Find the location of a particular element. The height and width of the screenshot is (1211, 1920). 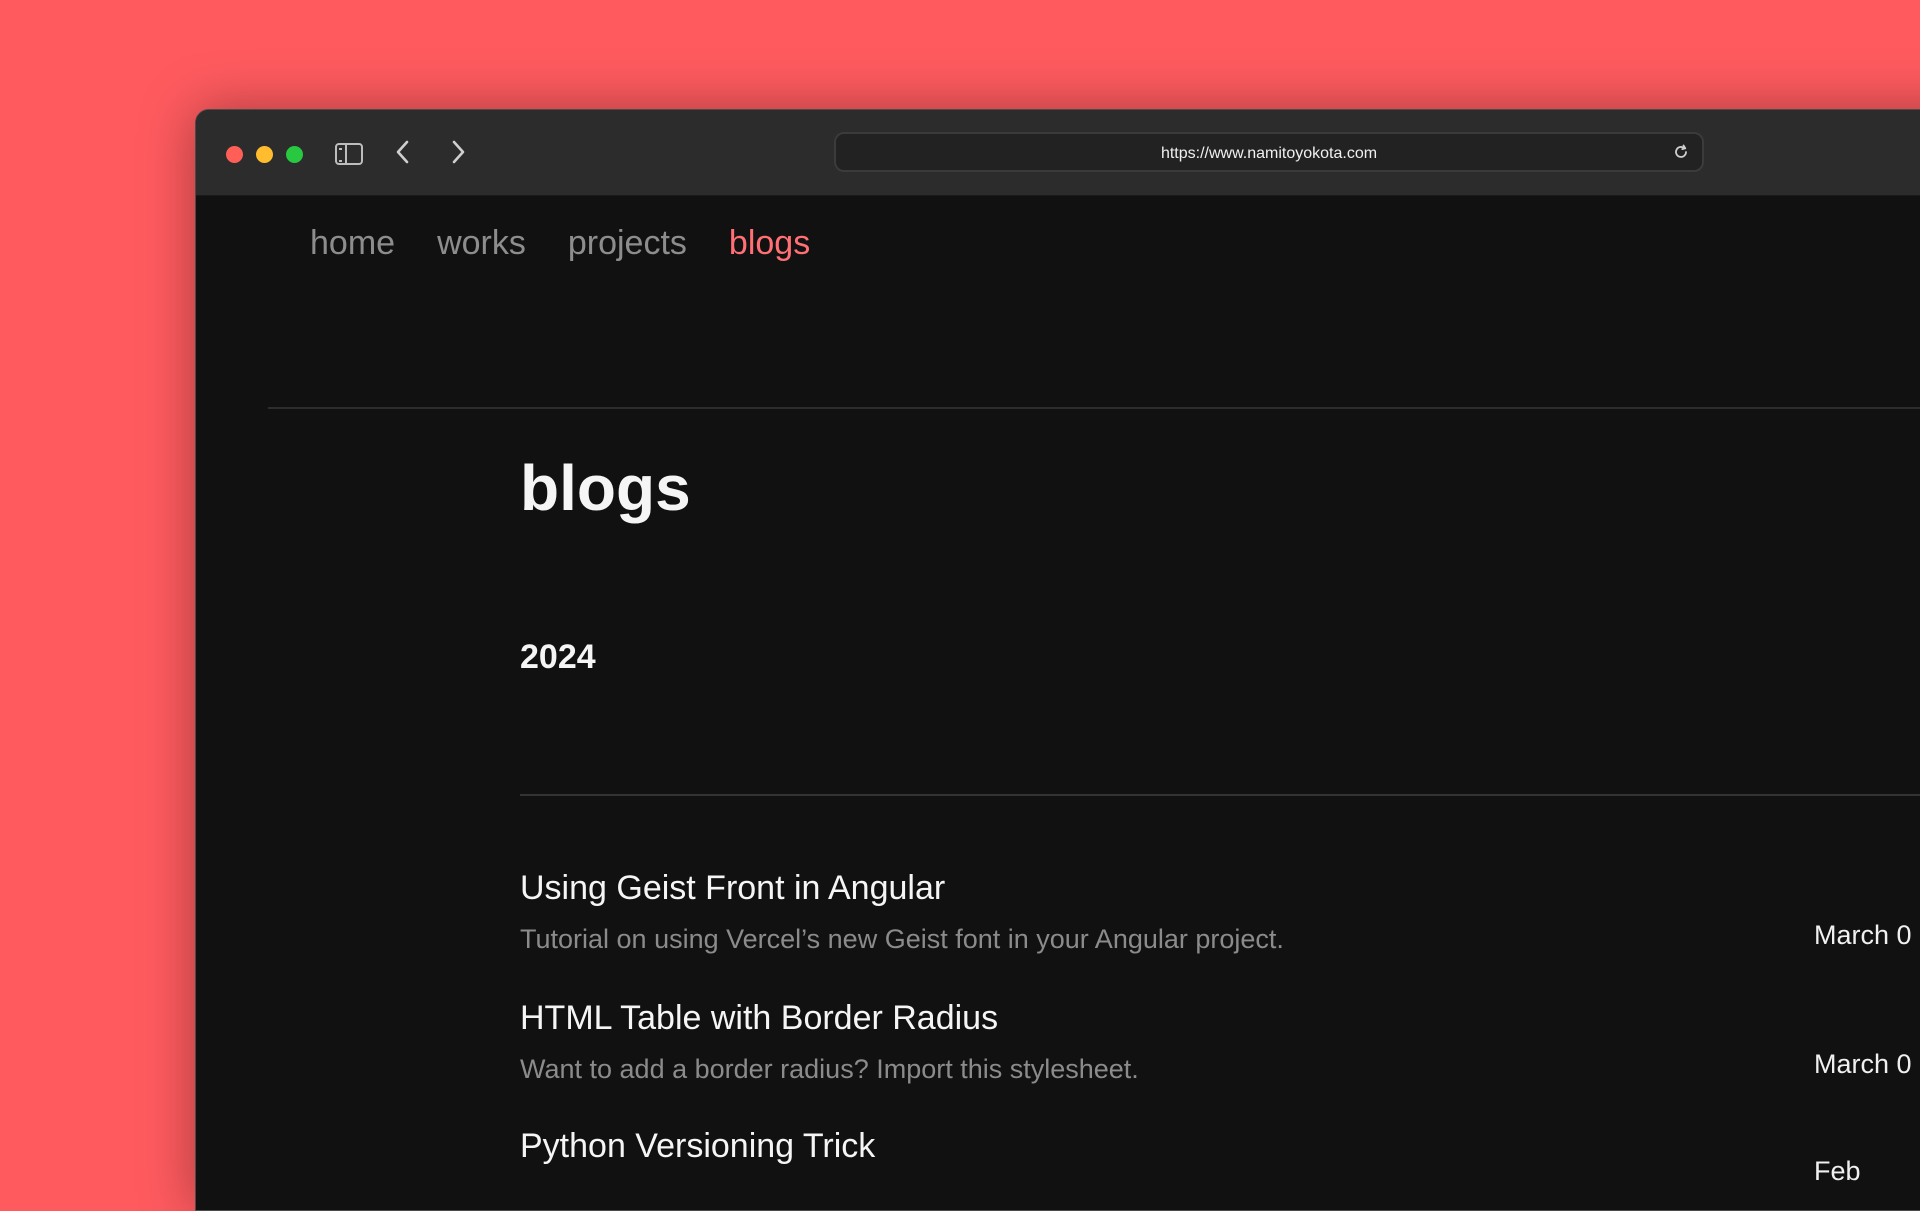

nav-home-link: home is located at coordinates (352, 243).